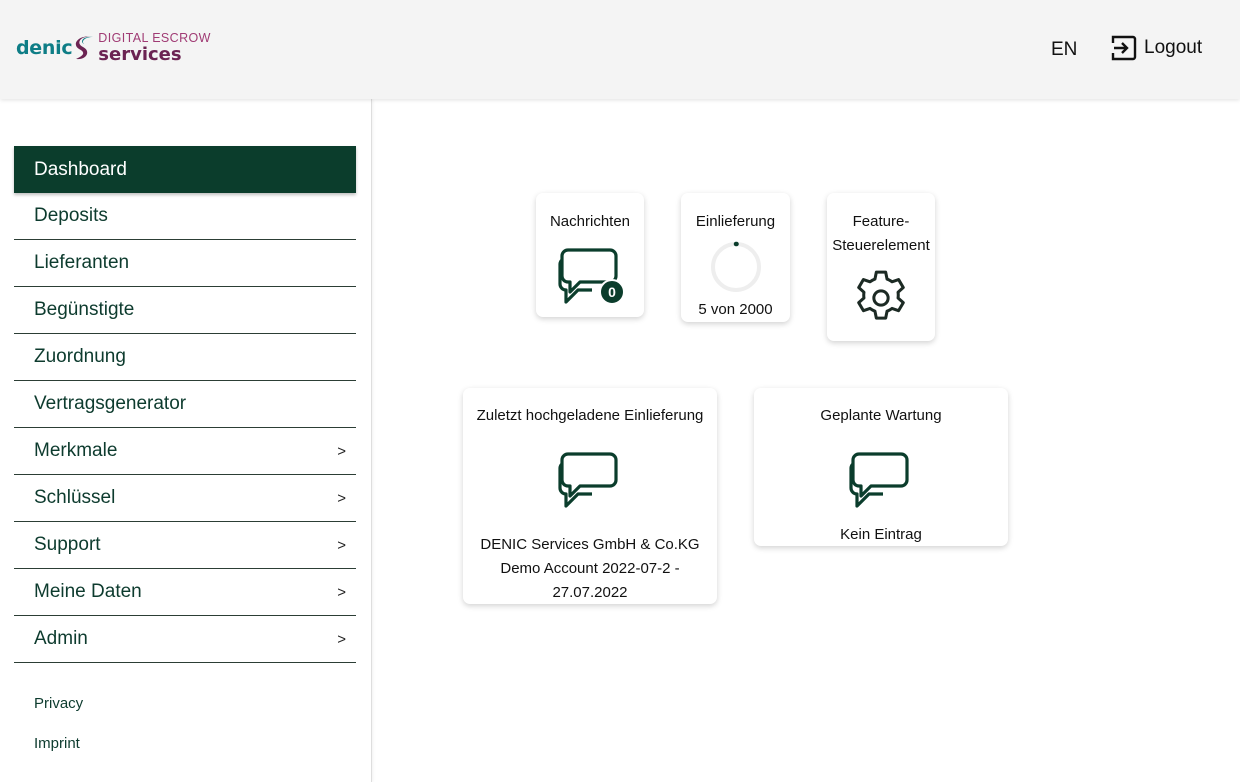  What do you see at coordinates (185, 357) in the screenshot?
I see `sidebar-item-zuordnung: Zuordnung` at bounding box center [185, 357].